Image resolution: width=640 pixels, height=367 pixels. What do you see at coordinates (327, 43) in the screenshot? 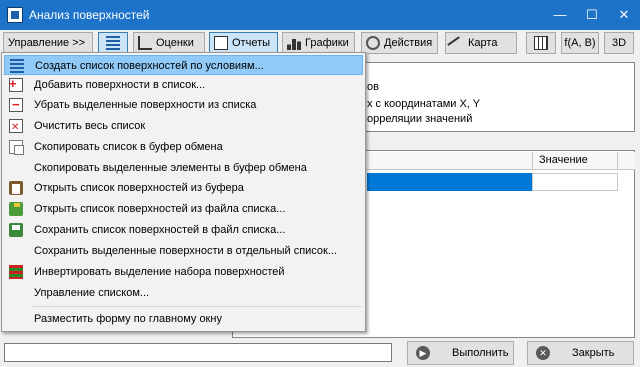
I see `charts-label: Графики` at bounding box center [327, 43].